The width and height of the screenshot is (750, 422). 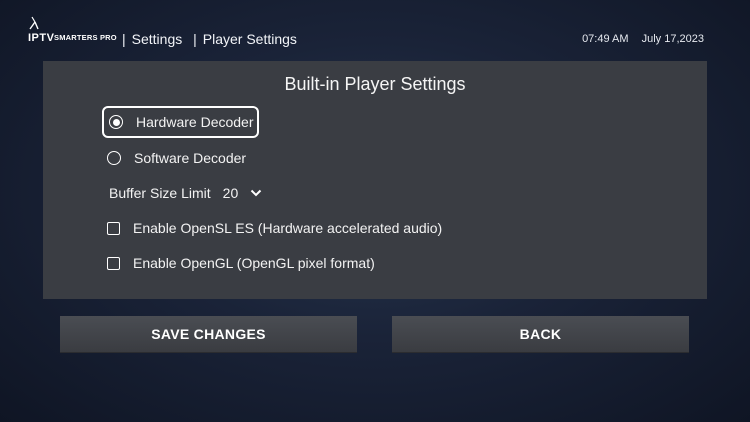 I want to click on opengl-checkbox: Enable OpenGL (OpenGL pixel format), so click(x=241, y=263).